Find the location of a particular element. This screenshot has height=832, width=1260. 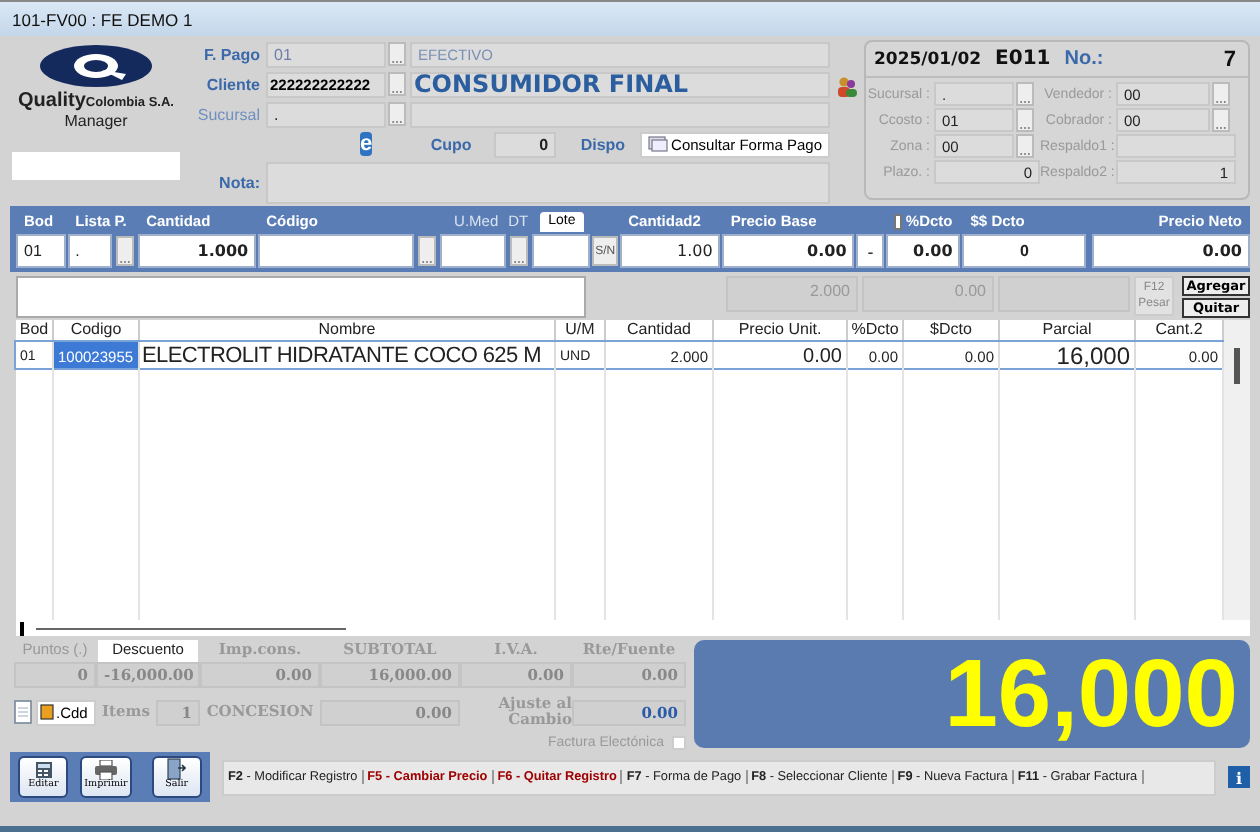

grand-total: 16,000 is located at coordinates (1091, 694).